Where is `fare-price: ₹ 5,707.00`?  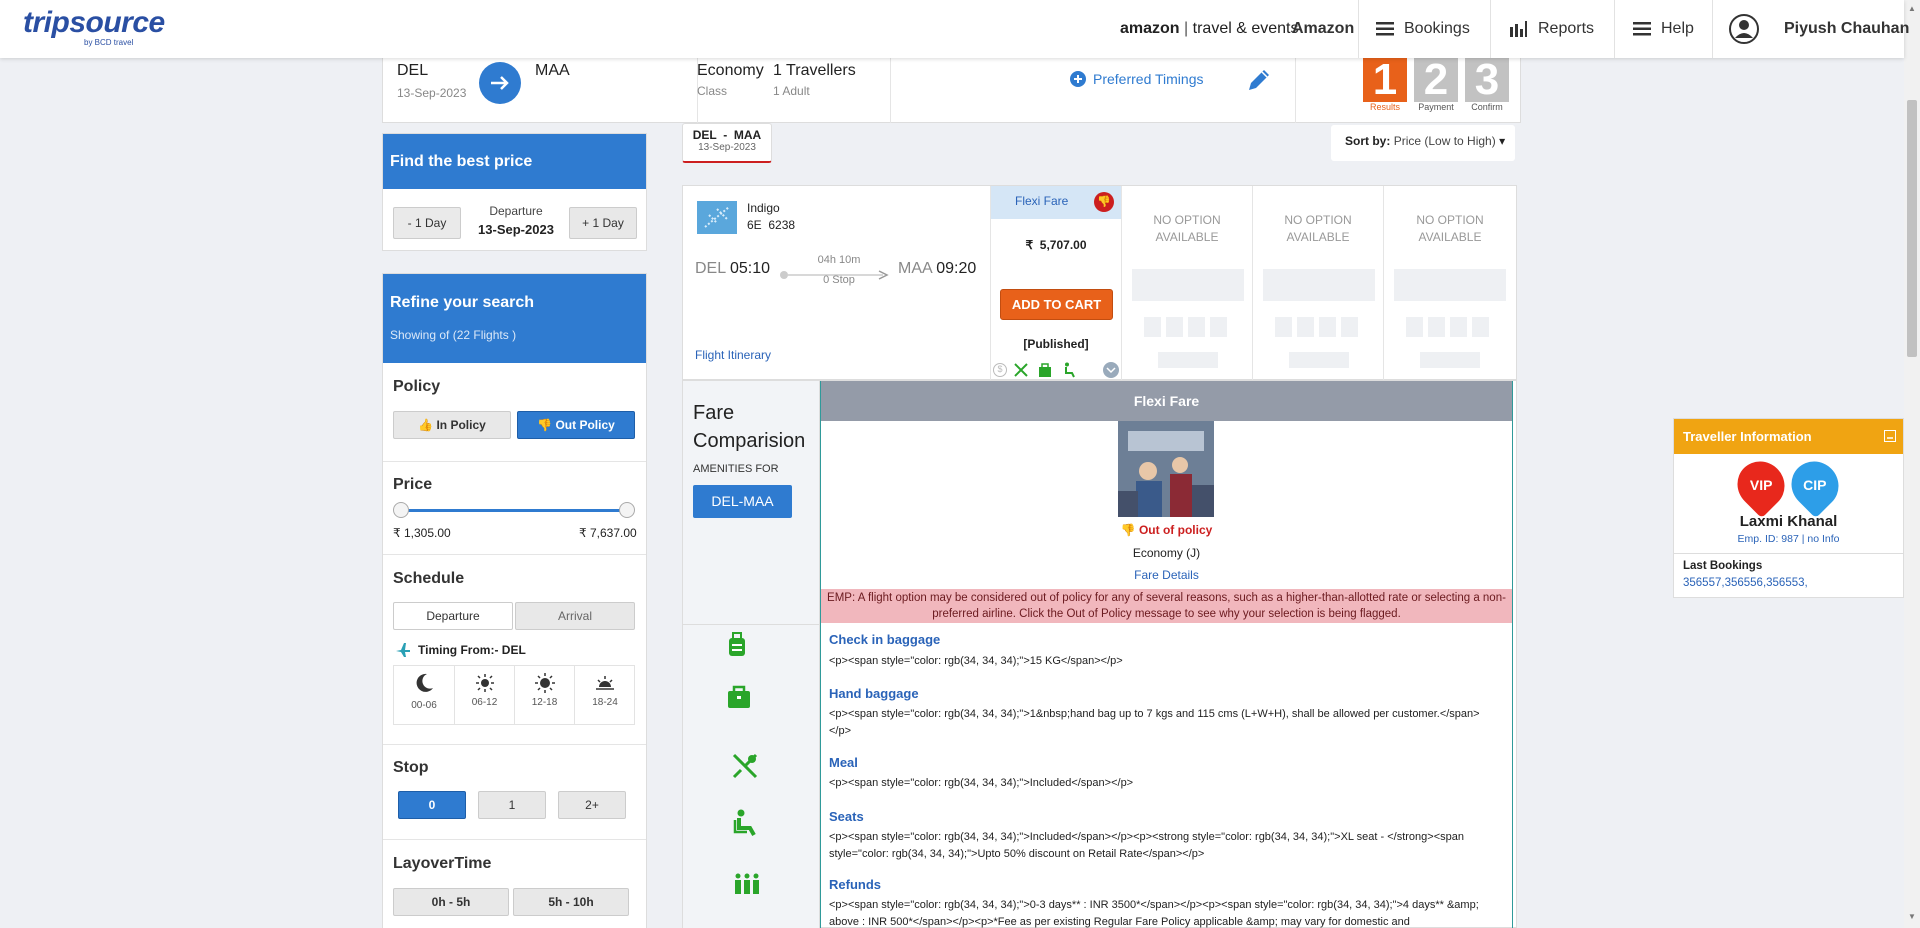
fare-price: ₹ 5,707.00 is located at coordinates (1056, 245).